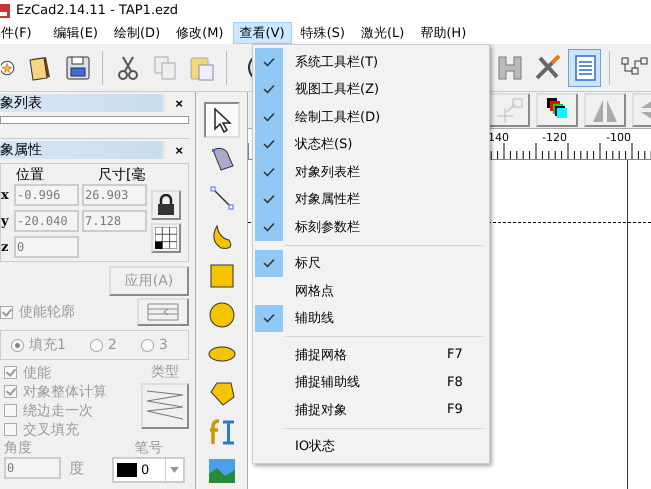  What do you see at coordinates (324, 145) in the screenshot?
I see `menu-label: 状态栏(S)` at bounding box center [324, 145].